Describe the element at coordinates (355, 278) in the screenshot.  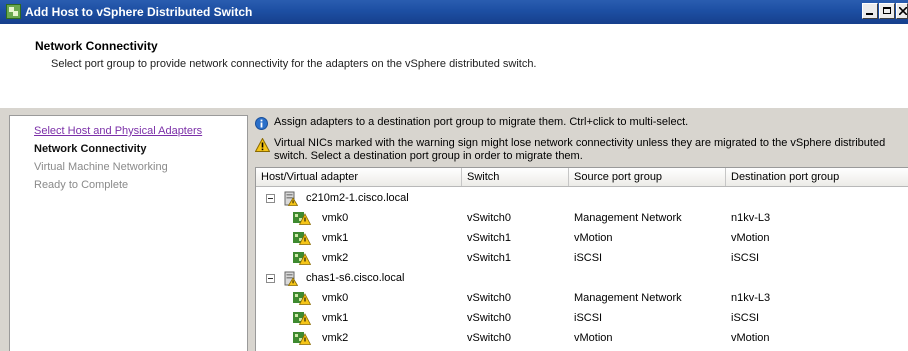
I see `host-name: chas1-s6.cisco.local` at that location.